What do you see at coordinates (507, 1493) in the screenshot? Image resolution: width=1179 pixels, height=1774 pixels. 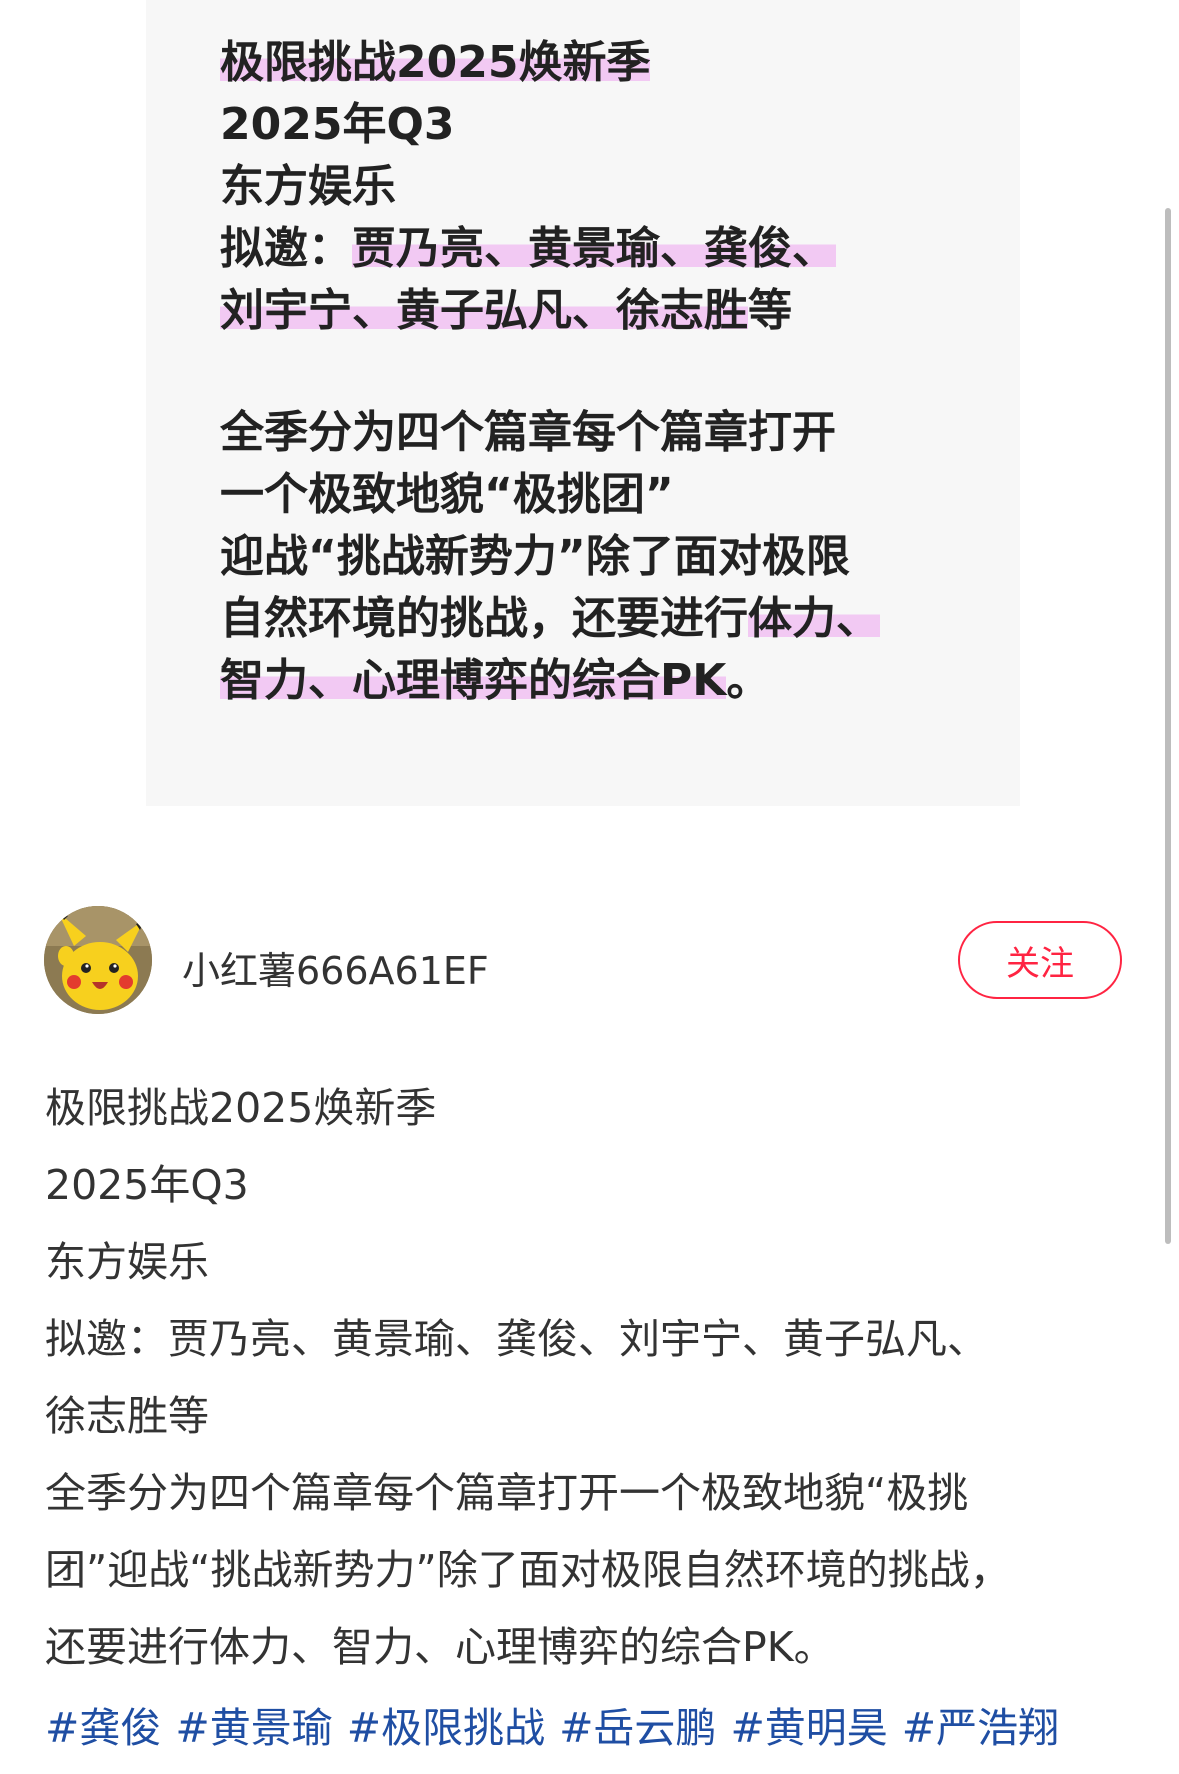 I see `post-text-line: 全季分为四个篇章每个篇章打开一个极致地貌“极挑` at bounding box center [507, 1493].